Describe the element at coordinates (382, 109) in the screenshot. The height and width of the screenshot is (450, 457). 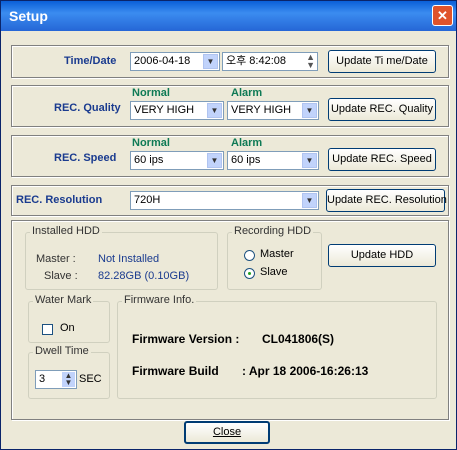
I see `update-rec-quality-button: Update REC. Quality` at that location.